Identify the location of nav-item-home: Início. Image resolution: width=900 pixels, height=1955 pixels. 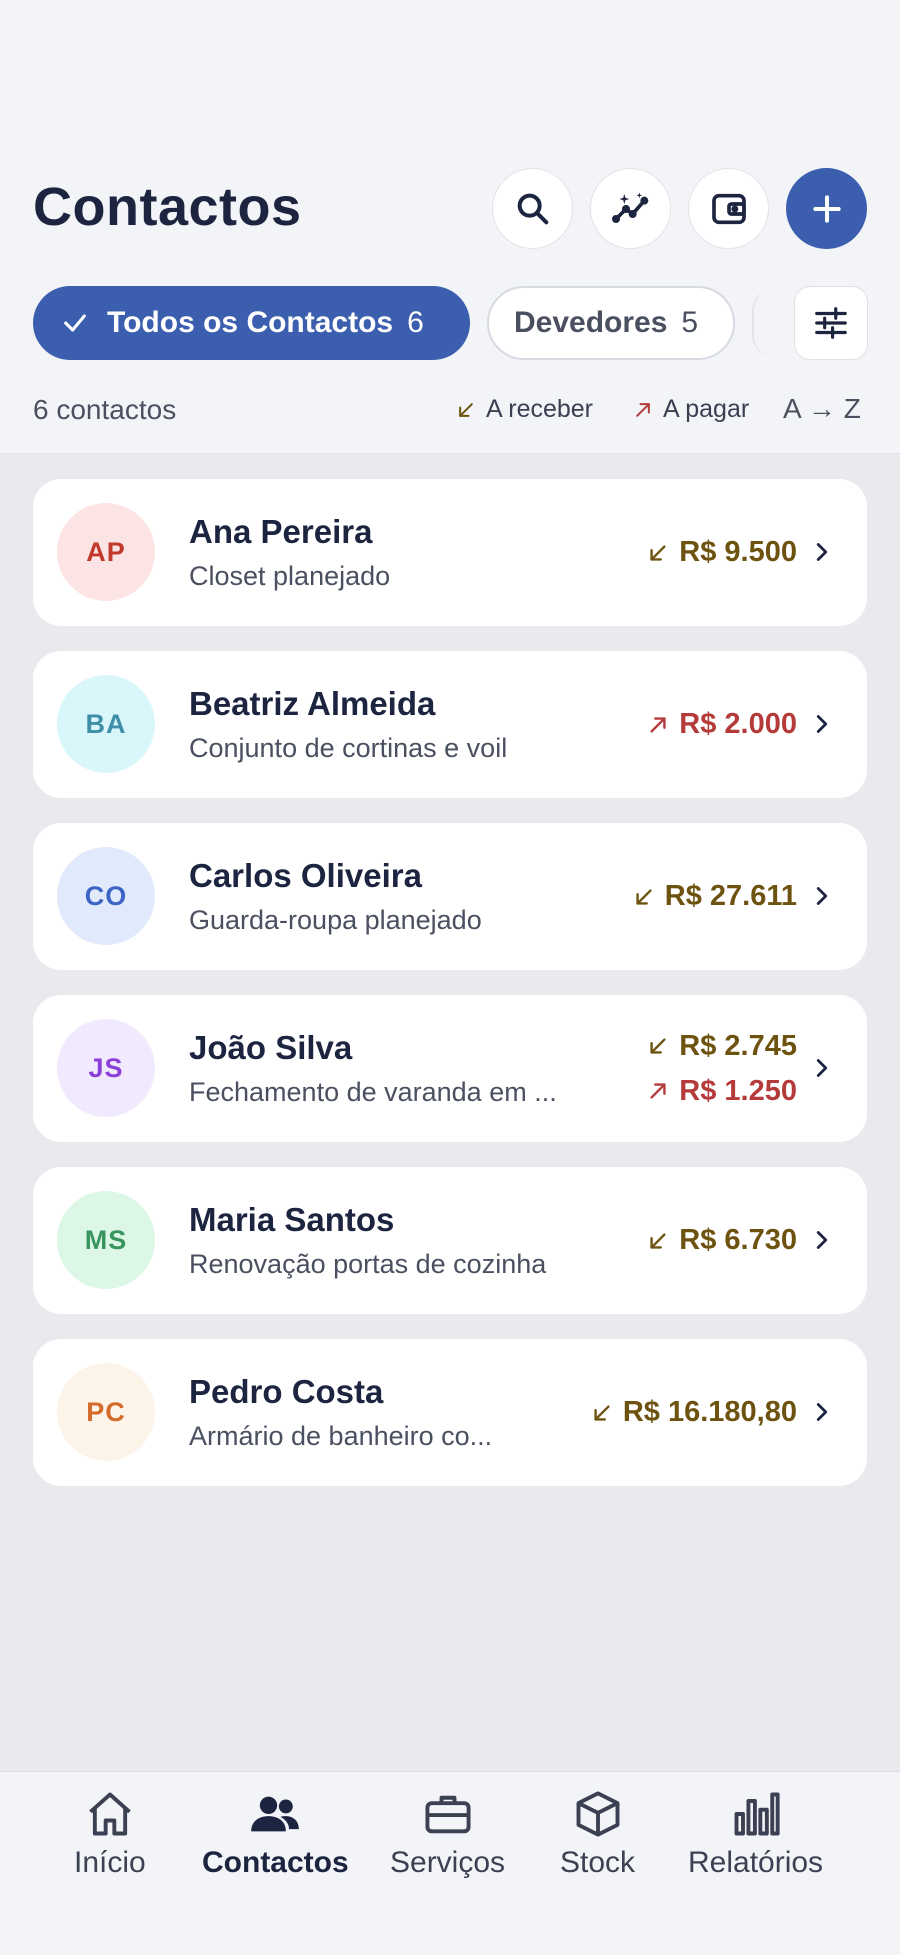
(110, 1834).